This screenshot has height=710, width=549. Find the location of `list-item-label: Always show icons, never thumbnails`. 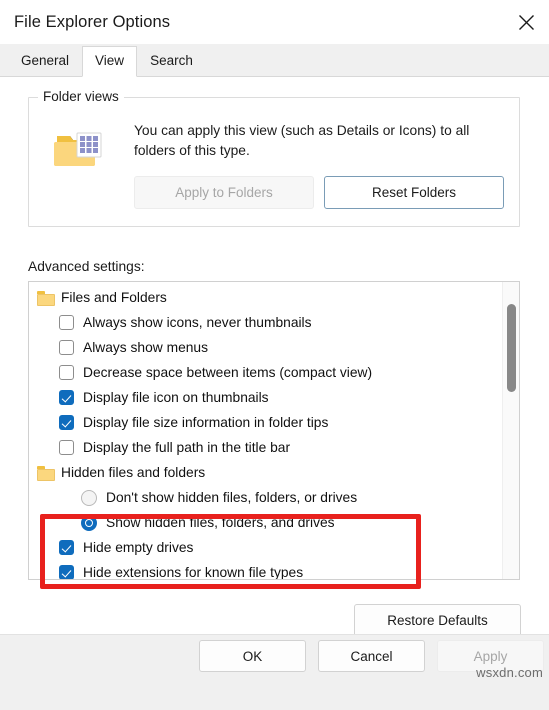

list-item-label: Always show icons, never thumbnails is located at coordinates (197, 322).